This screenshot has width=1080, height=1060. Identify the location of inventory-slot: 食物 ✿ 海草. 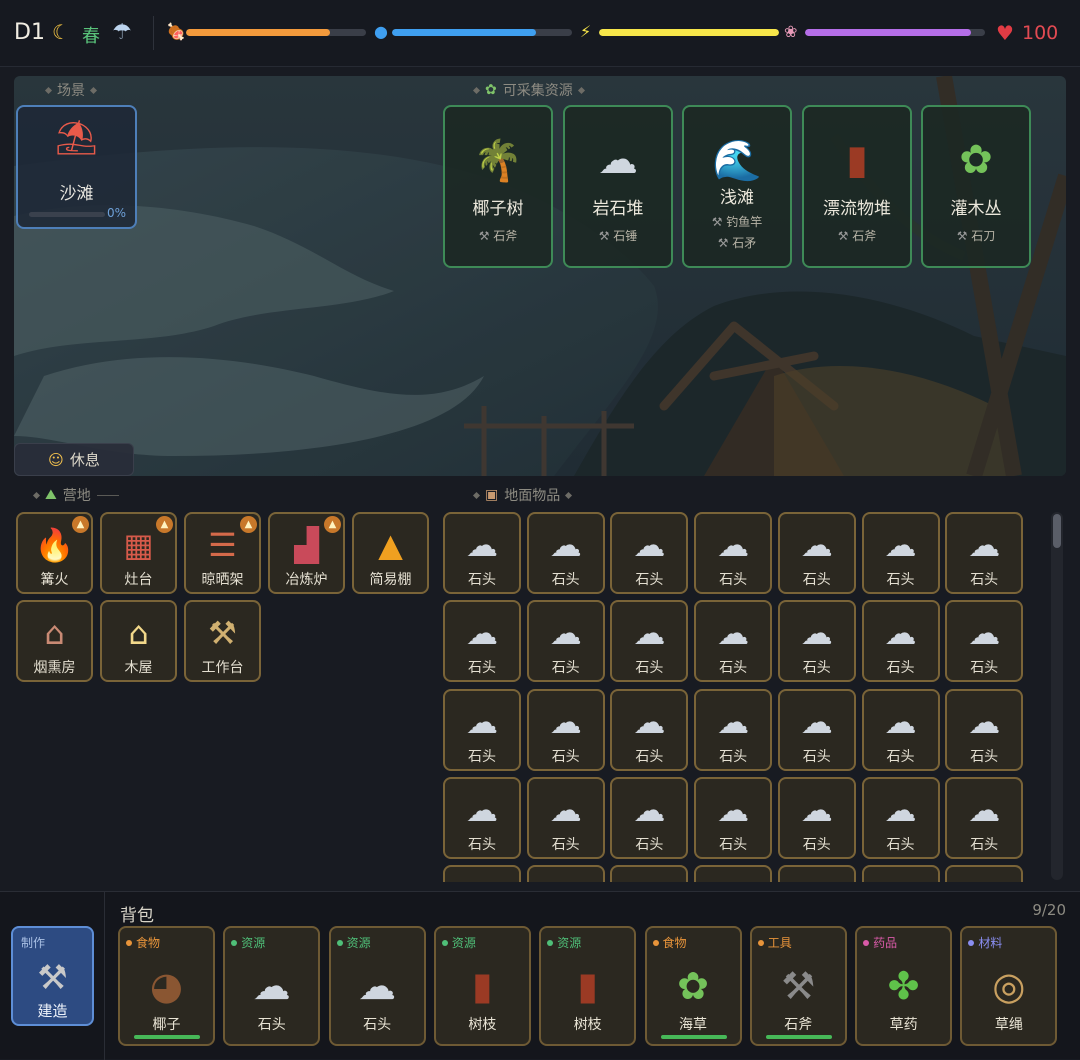
(693, 986).